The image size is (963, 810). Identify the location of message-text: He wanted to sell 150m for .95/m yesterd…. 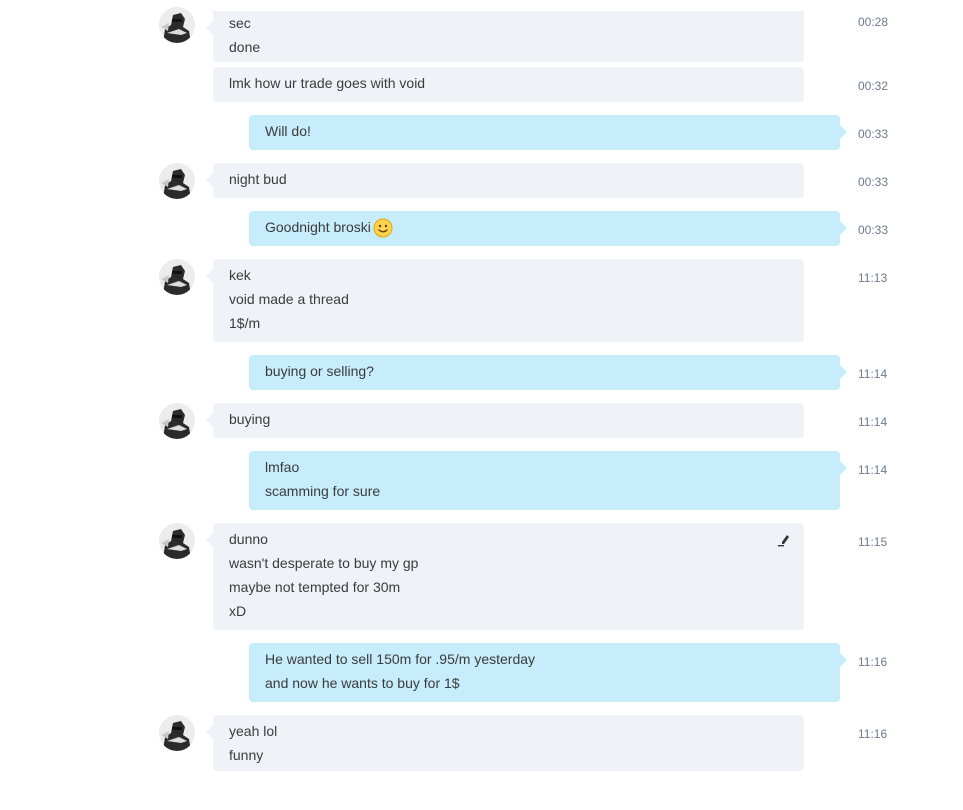
(400, 659).